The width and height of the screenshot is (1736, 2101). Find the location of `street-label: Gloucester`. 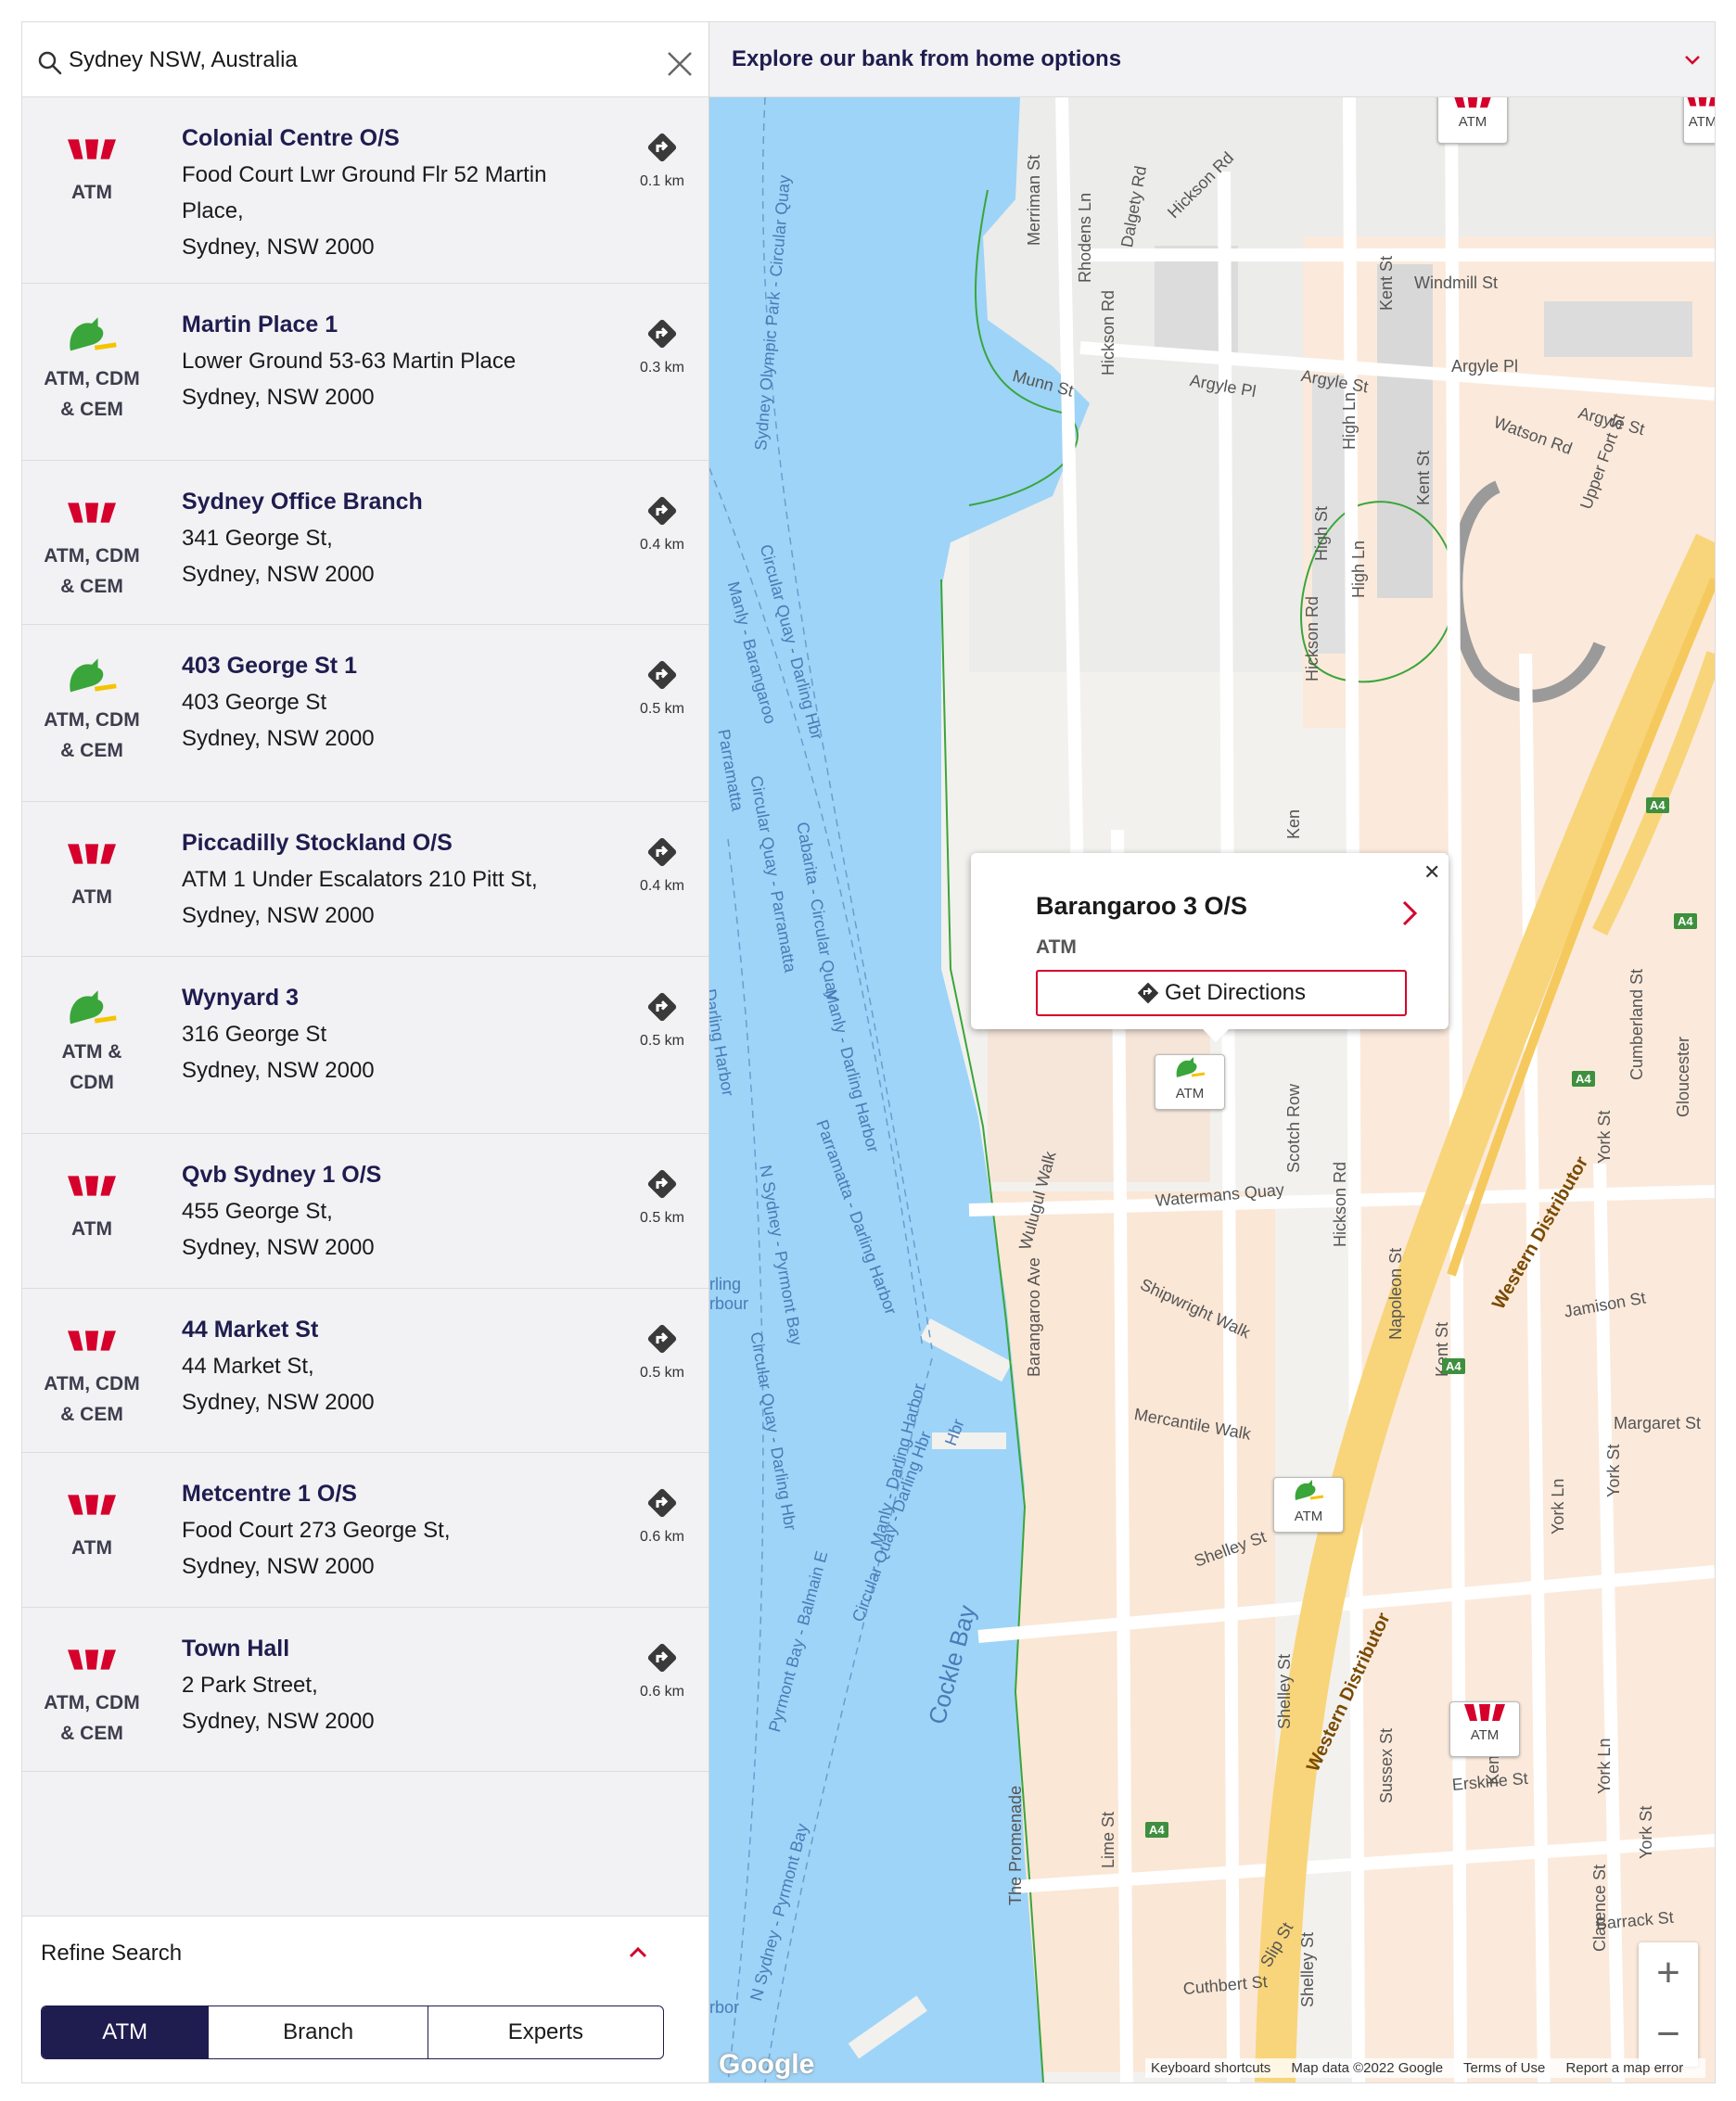

street-label: Gloucester is located at coordinates (1683, 1076).